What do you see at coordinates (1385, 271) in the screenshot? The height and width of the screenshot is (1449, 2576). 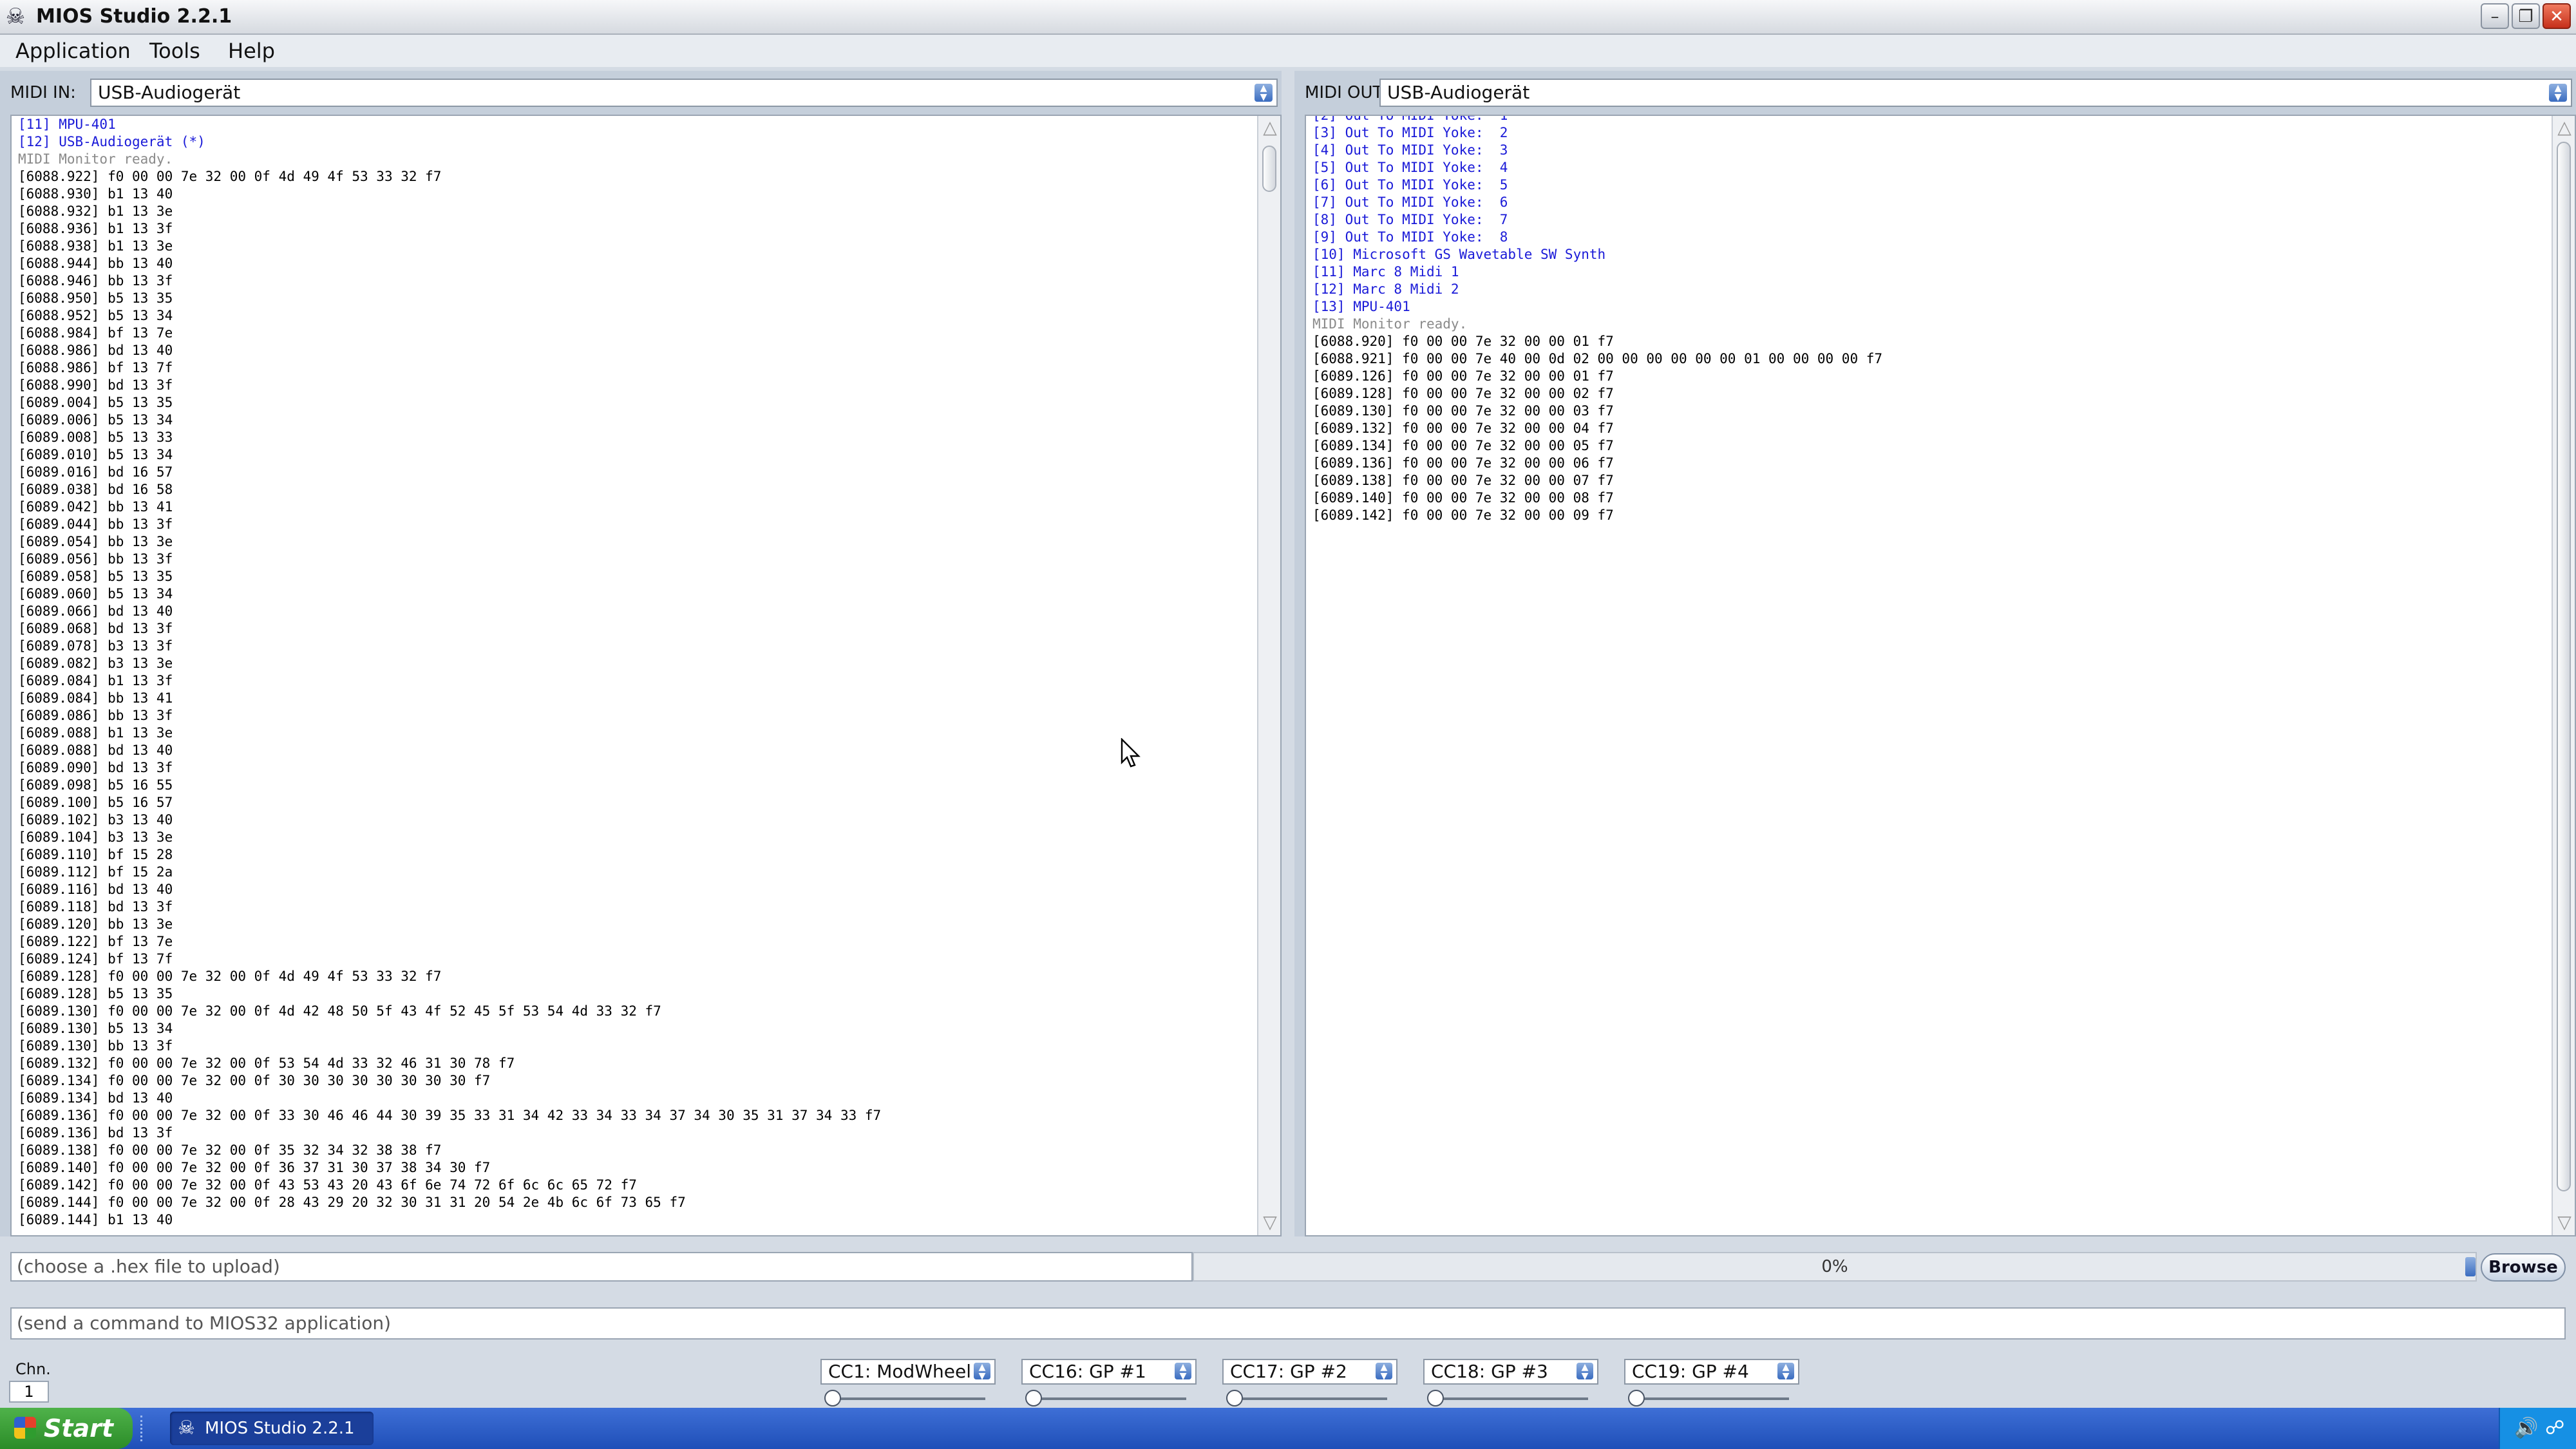 I see `midi-out-log-line: [11] Marc 8 Midi 1` at bounding box center [1385, 271].